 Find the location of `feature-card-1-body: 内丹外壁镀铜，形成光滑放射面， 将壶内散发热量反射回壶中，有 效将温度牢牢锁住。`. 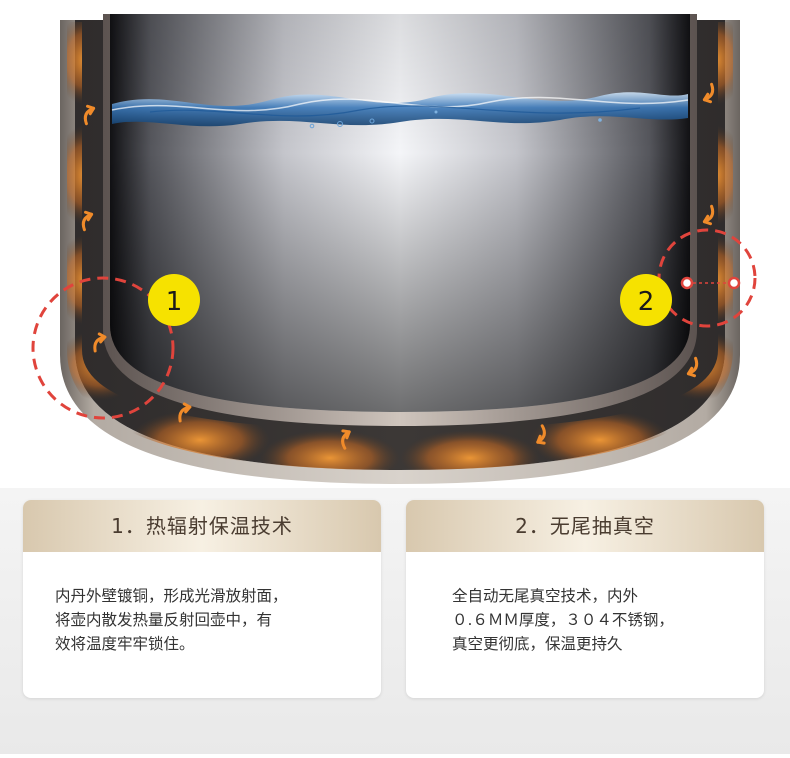

feature-card-1-body: 内丹外壁镀铜，形成光滑放射面， 将壶内散发热量反射回壶中，有 效将温度牢牢锁住。 is located at coordinates (202, 604).